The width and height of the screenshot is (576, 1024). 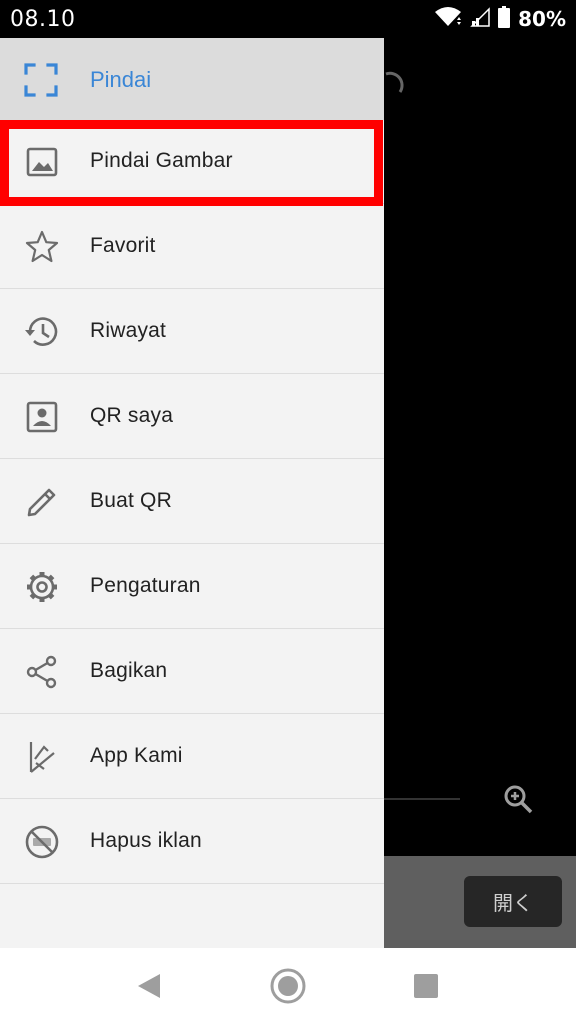 I want to click on drawer-item-label: Riwayat, so click(x=128, y=330).